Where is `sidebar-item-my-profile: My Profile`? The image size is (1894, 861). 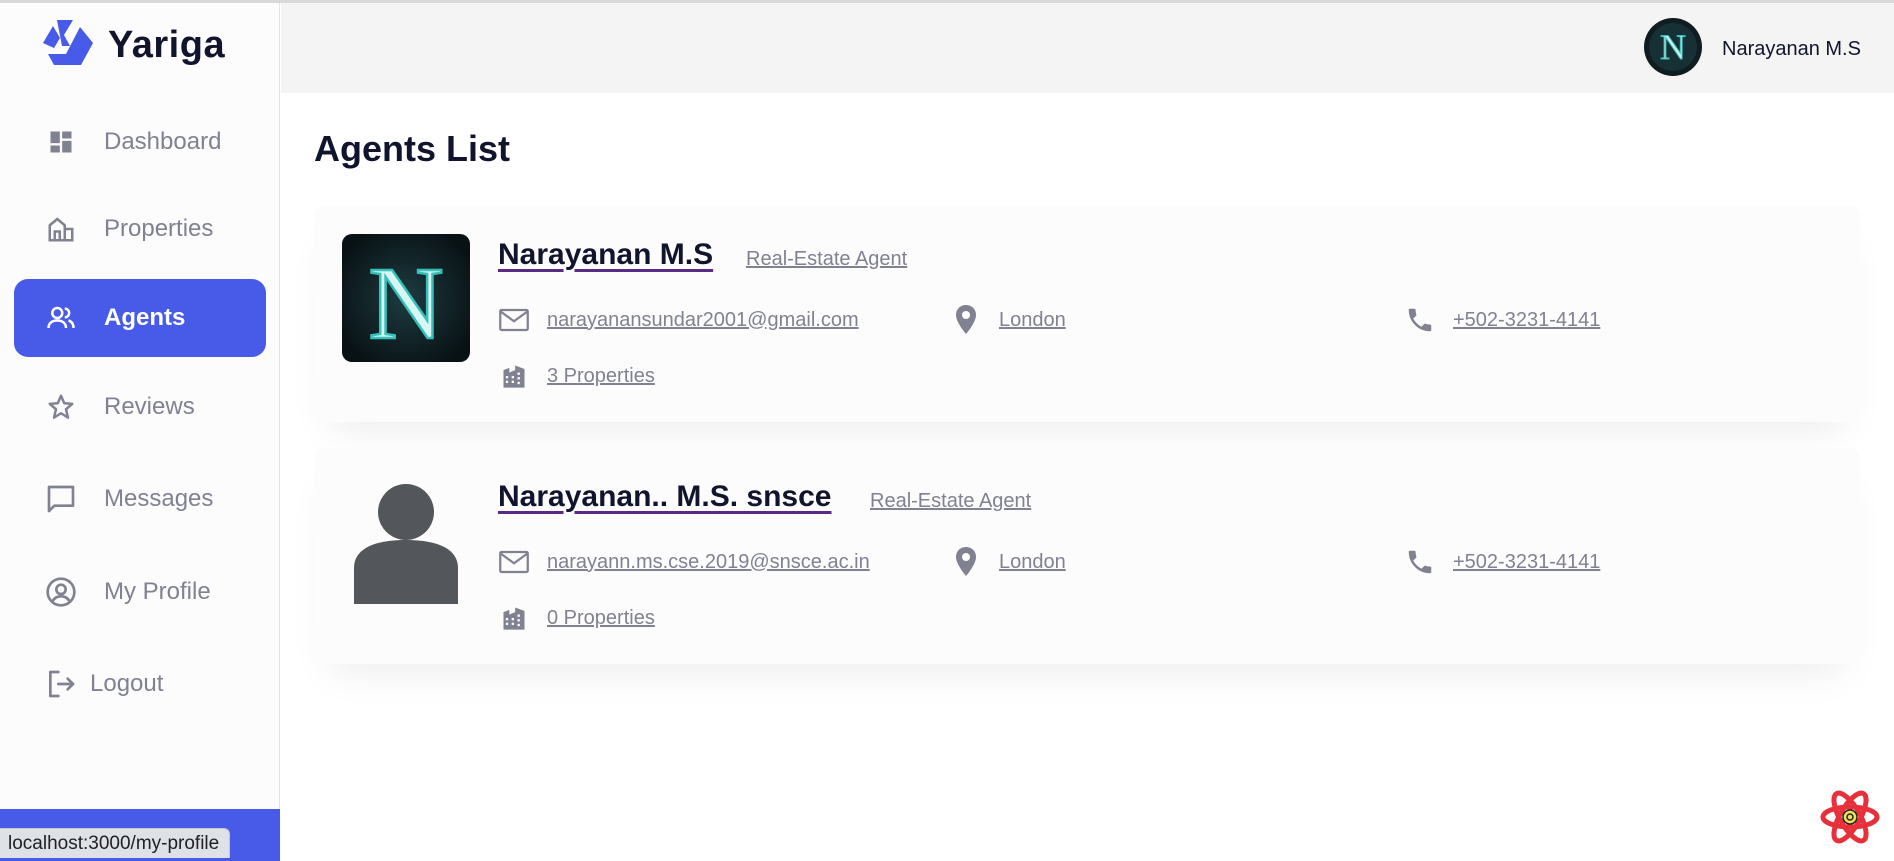
sidebar-item-my-profile: My Profile is located at coordinates (140, 592).